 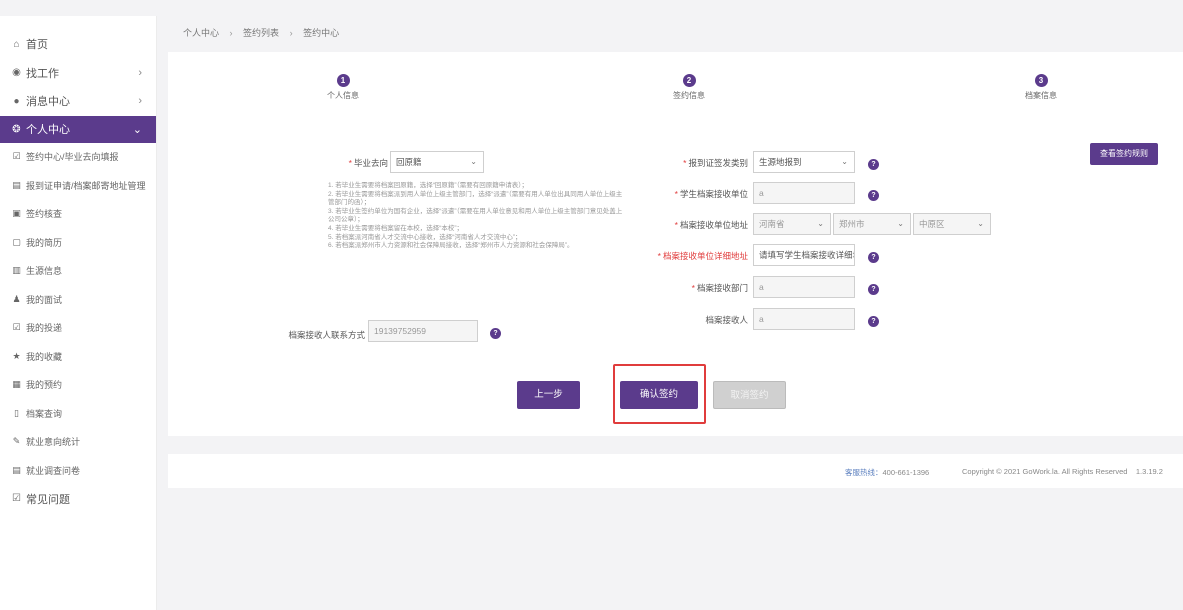 What do you see at coordinates (78, 385) in the screenshot?
I see `sidebar-item: ▦ 我的预约` at bounding box center [78, 385].